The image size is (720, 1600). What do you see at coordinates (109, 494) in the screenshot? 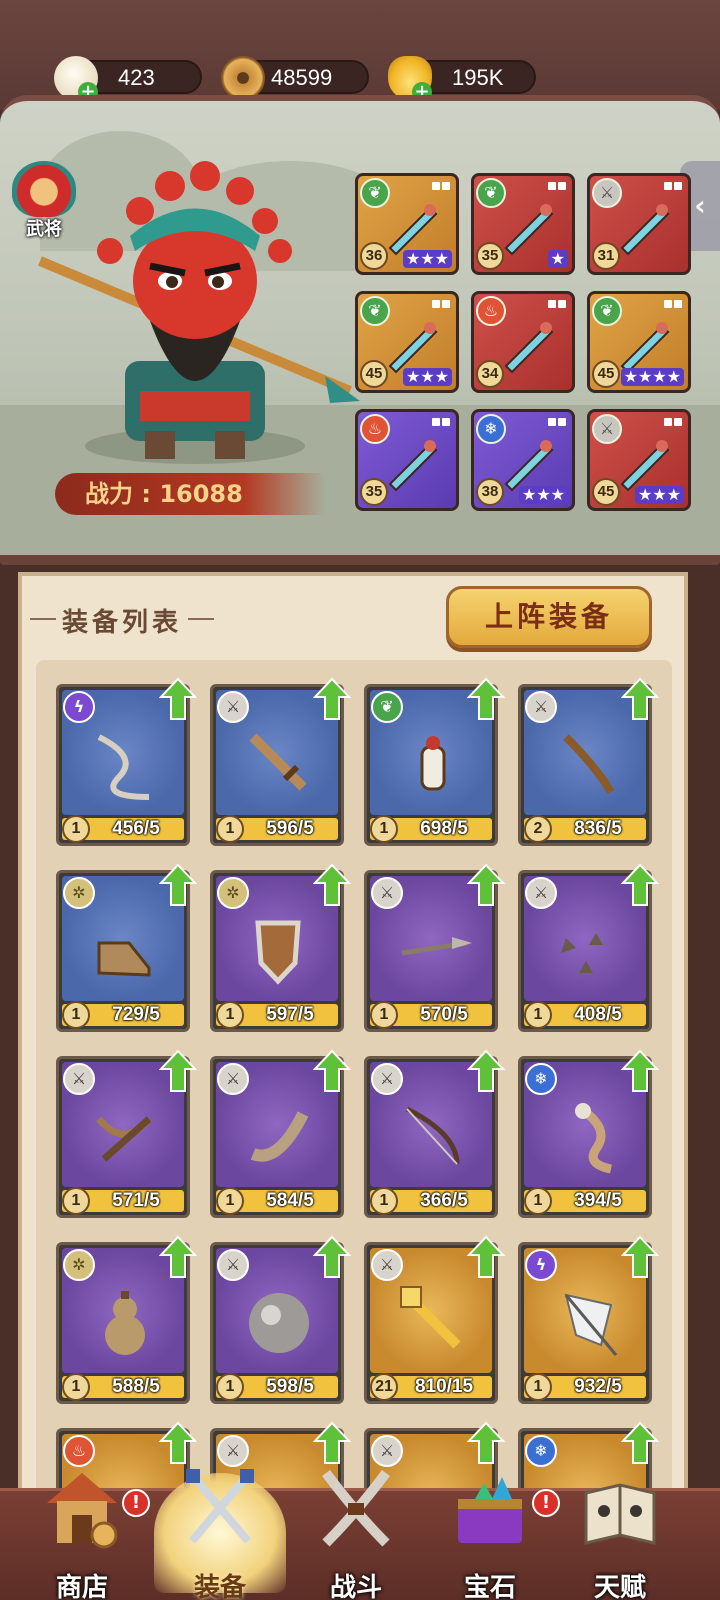
I see `power-label: 战力` at bounding box center [109, 494].